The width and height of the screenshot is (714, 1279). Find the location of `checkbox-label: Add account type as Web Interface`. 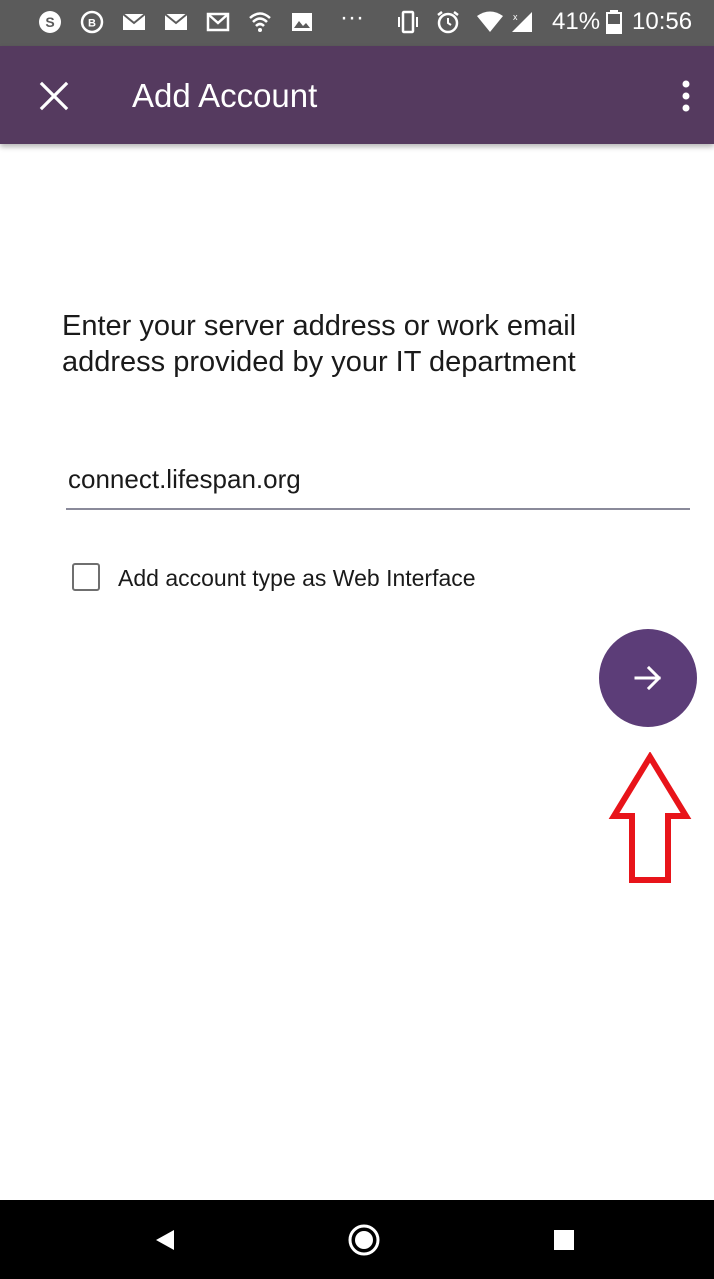

checkbox-label: Add account type as Web Interface is located at coordinates (297, 578).